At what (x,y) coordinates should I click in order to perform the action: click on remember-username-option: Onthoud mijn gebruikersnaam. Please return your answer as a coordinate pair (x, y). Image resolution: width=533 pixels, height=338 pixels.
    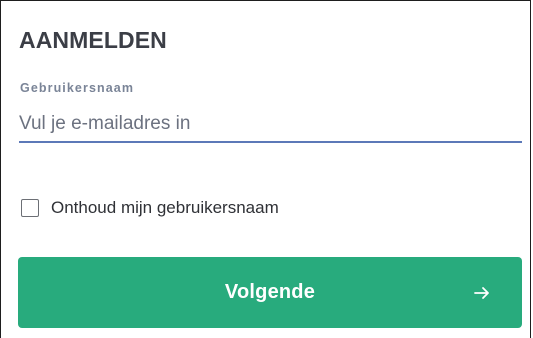
    Looking at the image, I should click on (150, 208).